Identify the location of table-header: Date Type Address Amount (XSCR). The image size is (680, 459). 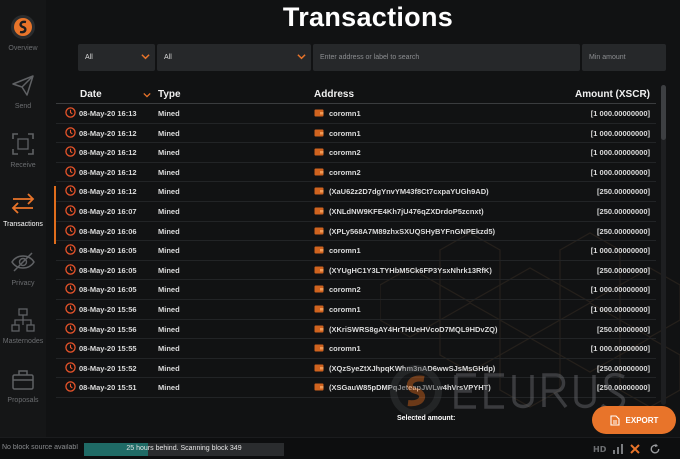
(356, 95).